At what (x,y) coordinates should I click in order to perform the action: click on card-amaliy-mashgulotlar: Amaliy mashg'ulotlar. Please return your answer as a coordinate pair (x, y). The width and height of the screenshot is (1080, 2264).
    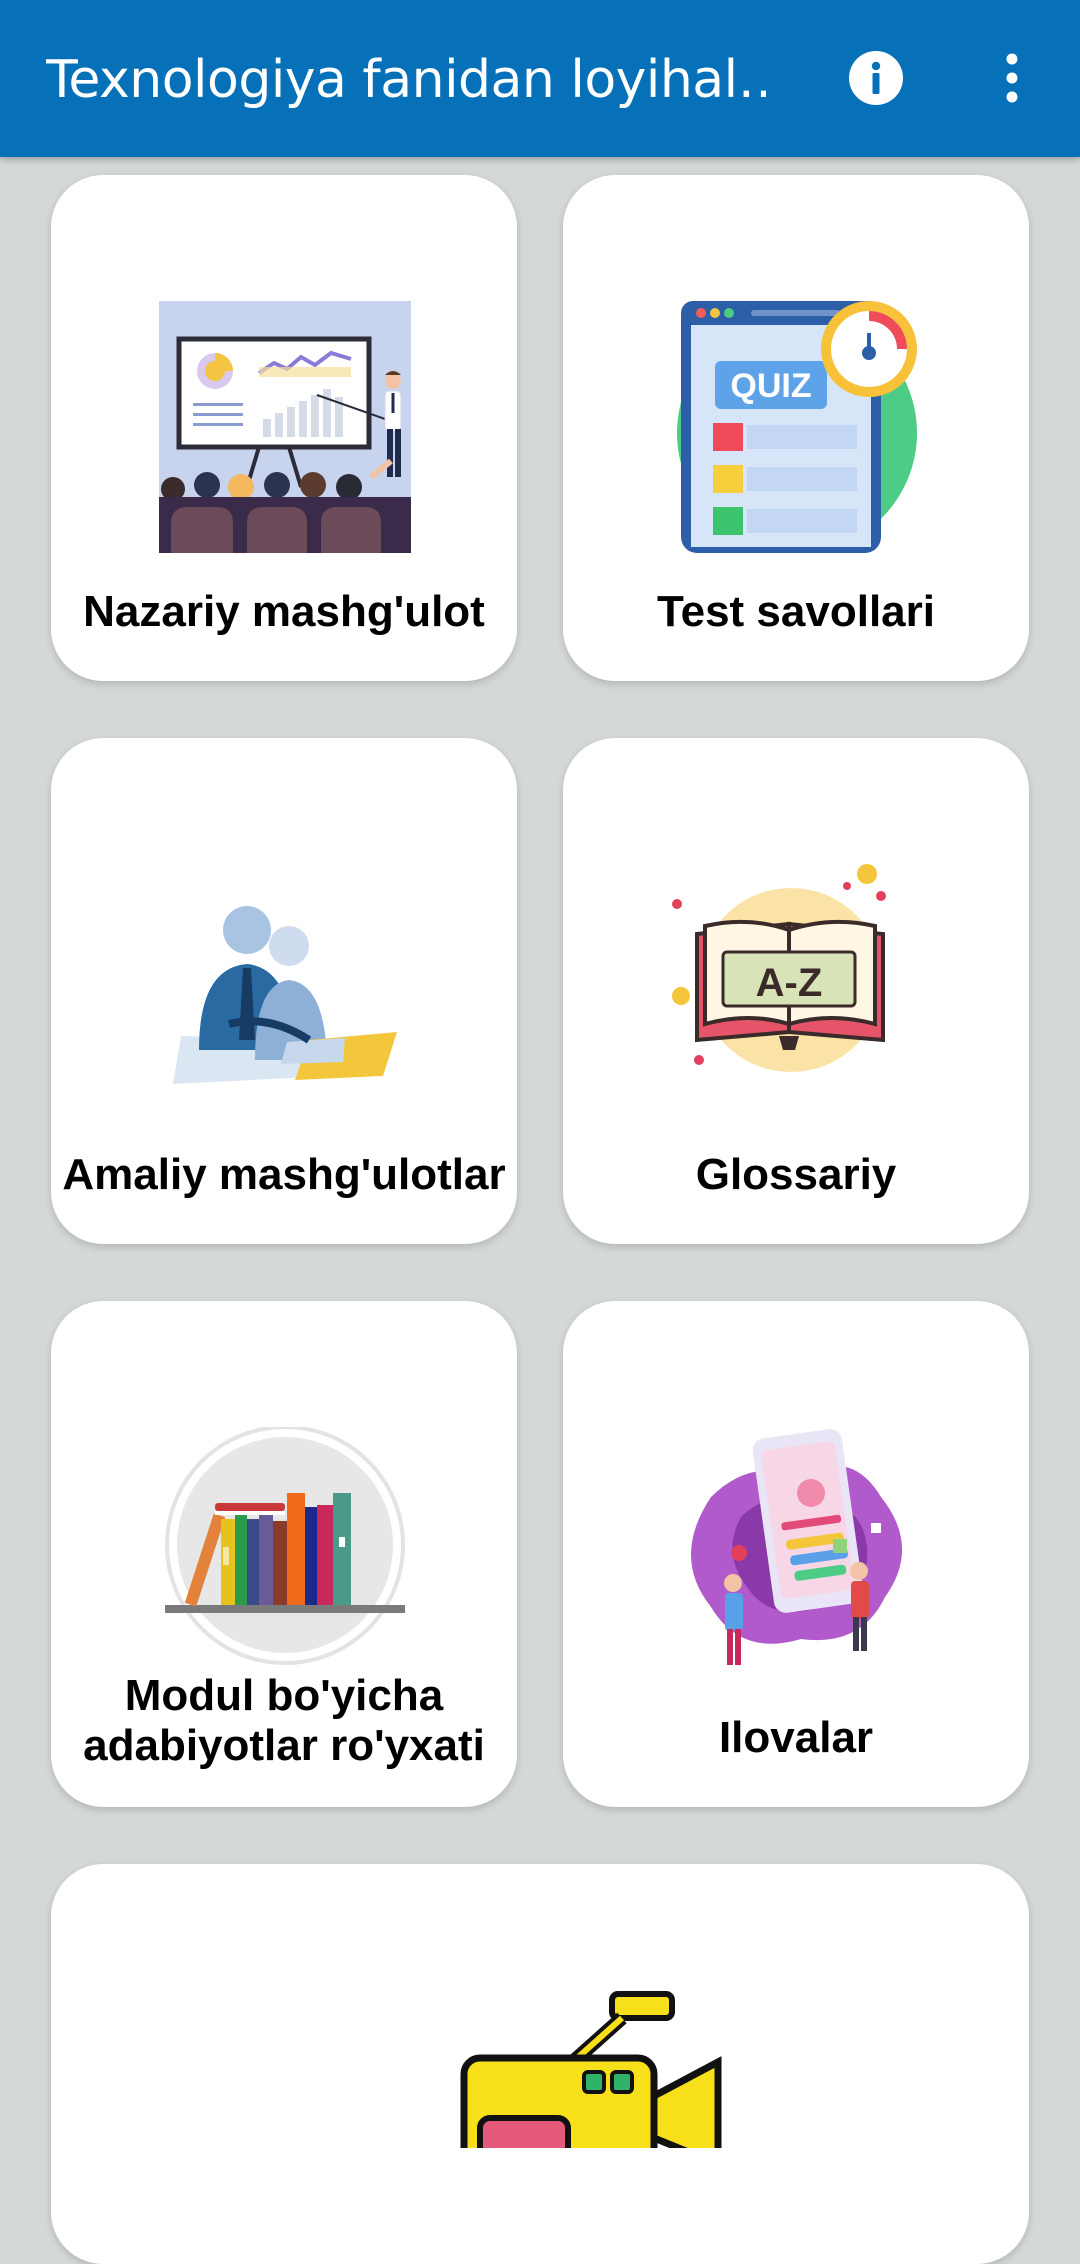
    Looking at the image, I should click on (284, 991).